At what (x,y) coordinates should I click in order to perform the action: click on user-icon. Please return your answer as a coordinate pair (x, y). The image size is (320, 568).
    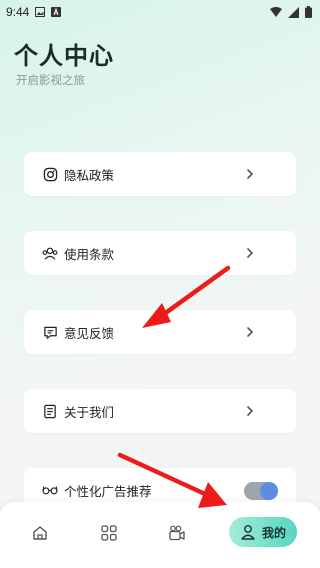
    Looking at the image, I should click on (248, 532).